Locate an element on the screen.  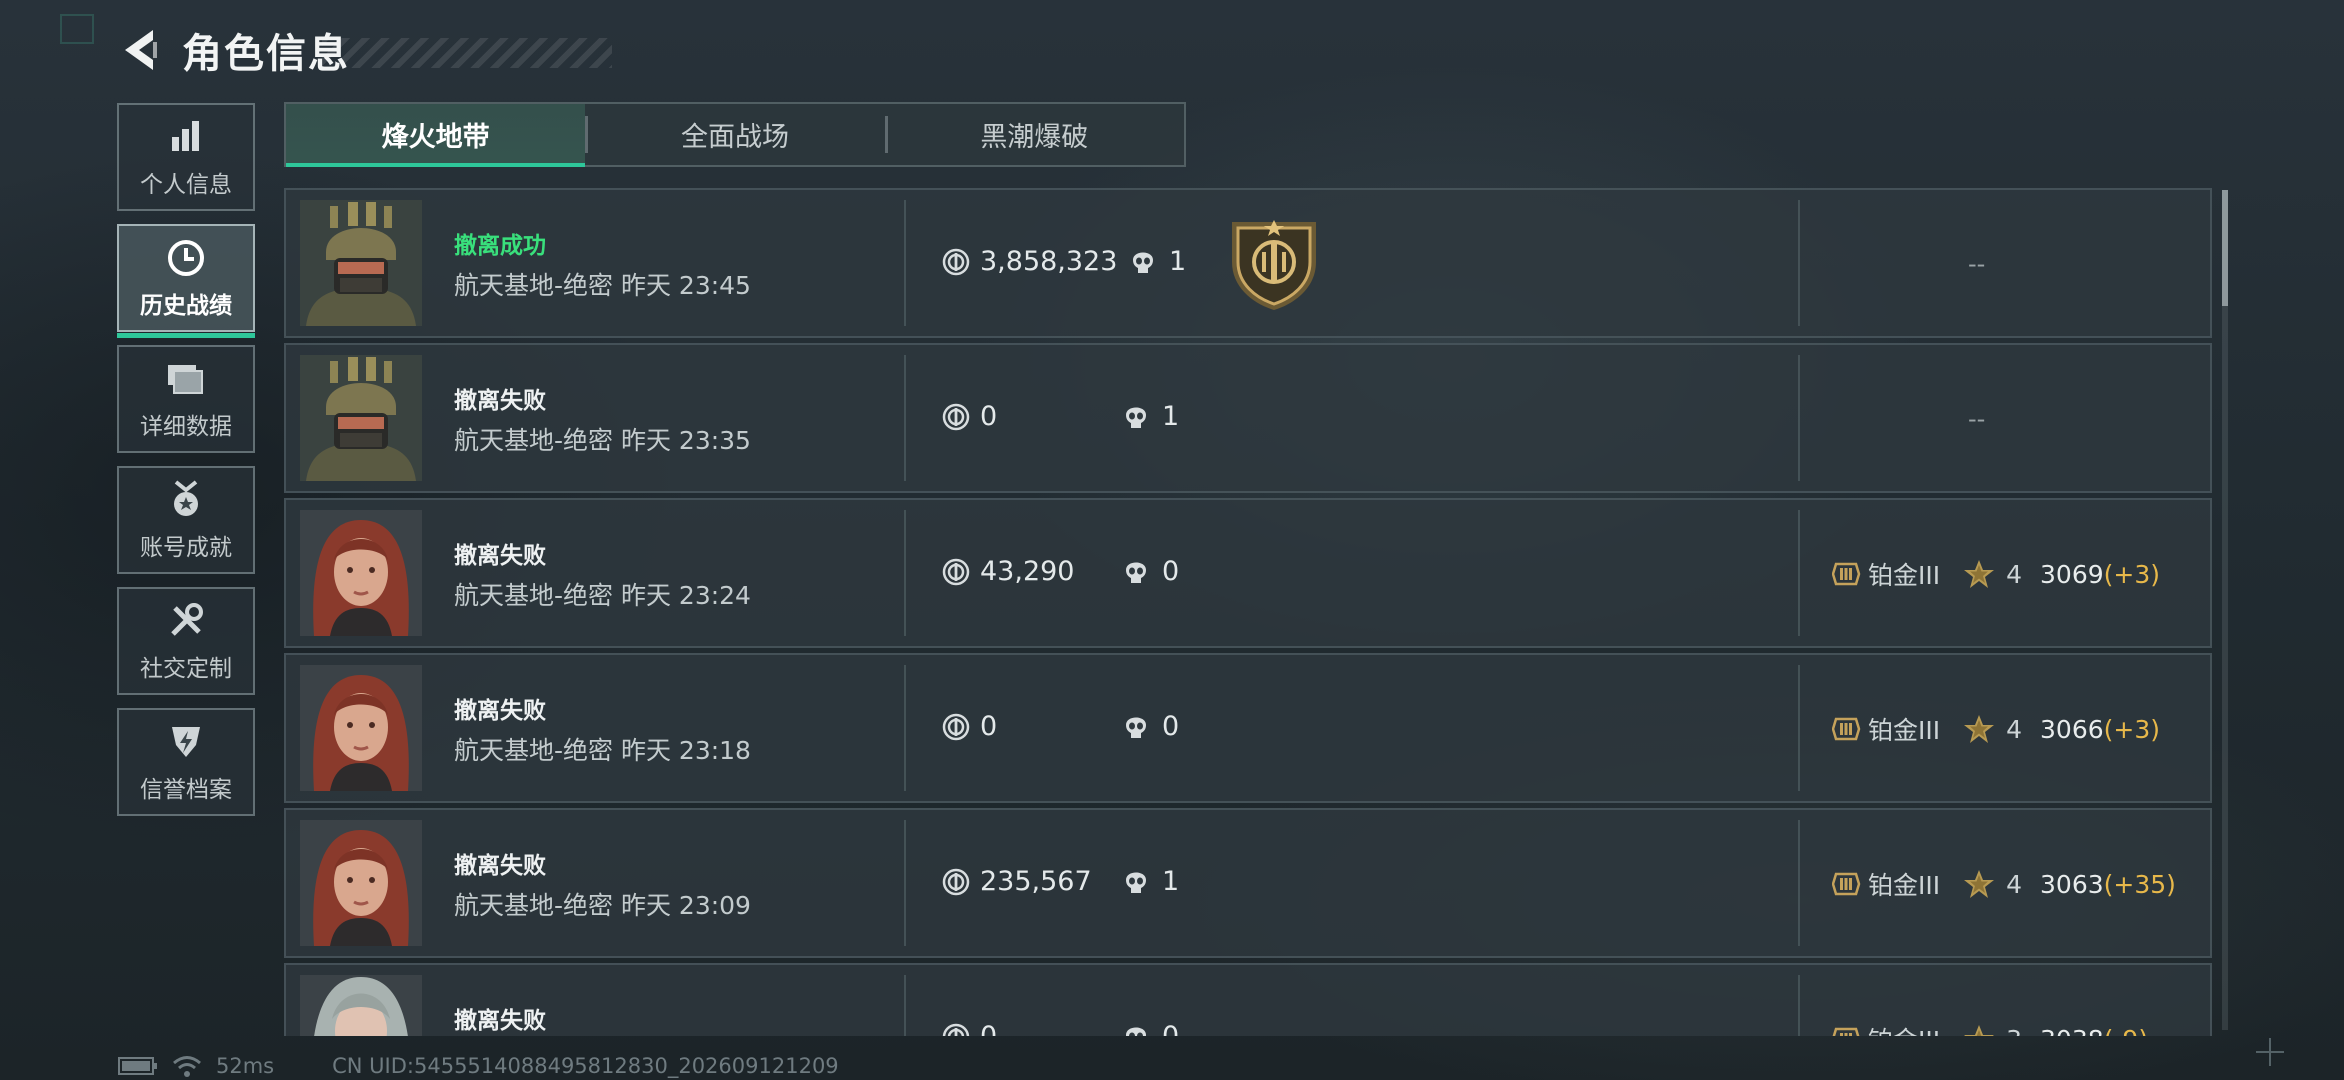
tab-black-tide: 黑潮爆破 is located at coordinates (1034, 134).